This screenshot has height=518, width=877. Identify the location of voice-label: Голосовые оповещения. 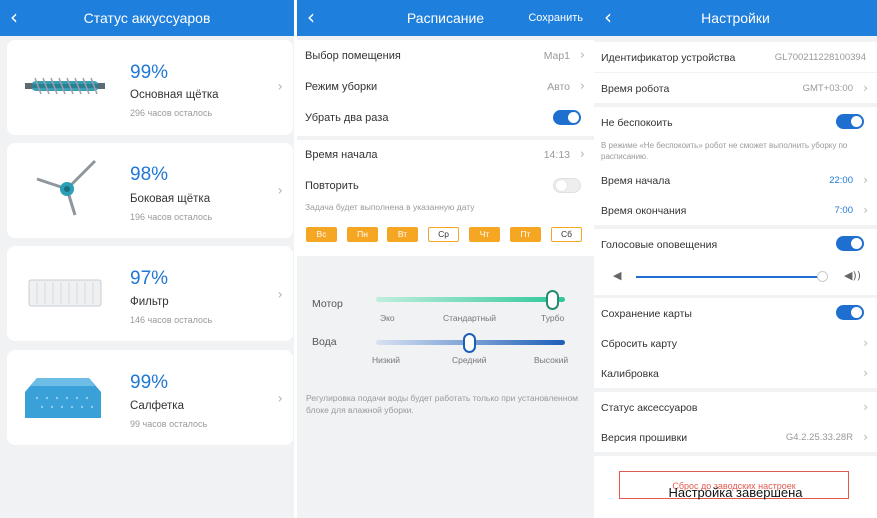
(659, 245).